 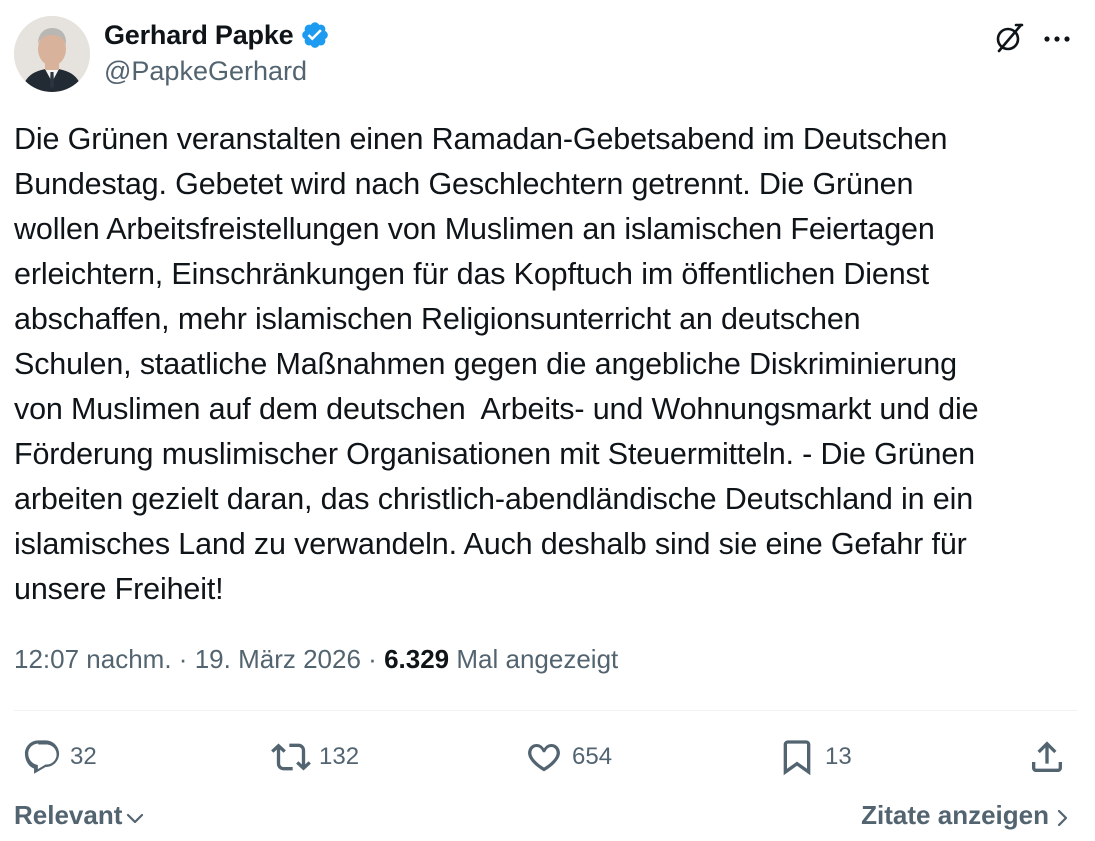 What do you see at coordinates (315, 757) in the screenshot?
I see `retweet-button: 132` at bounding box center [315, 757].